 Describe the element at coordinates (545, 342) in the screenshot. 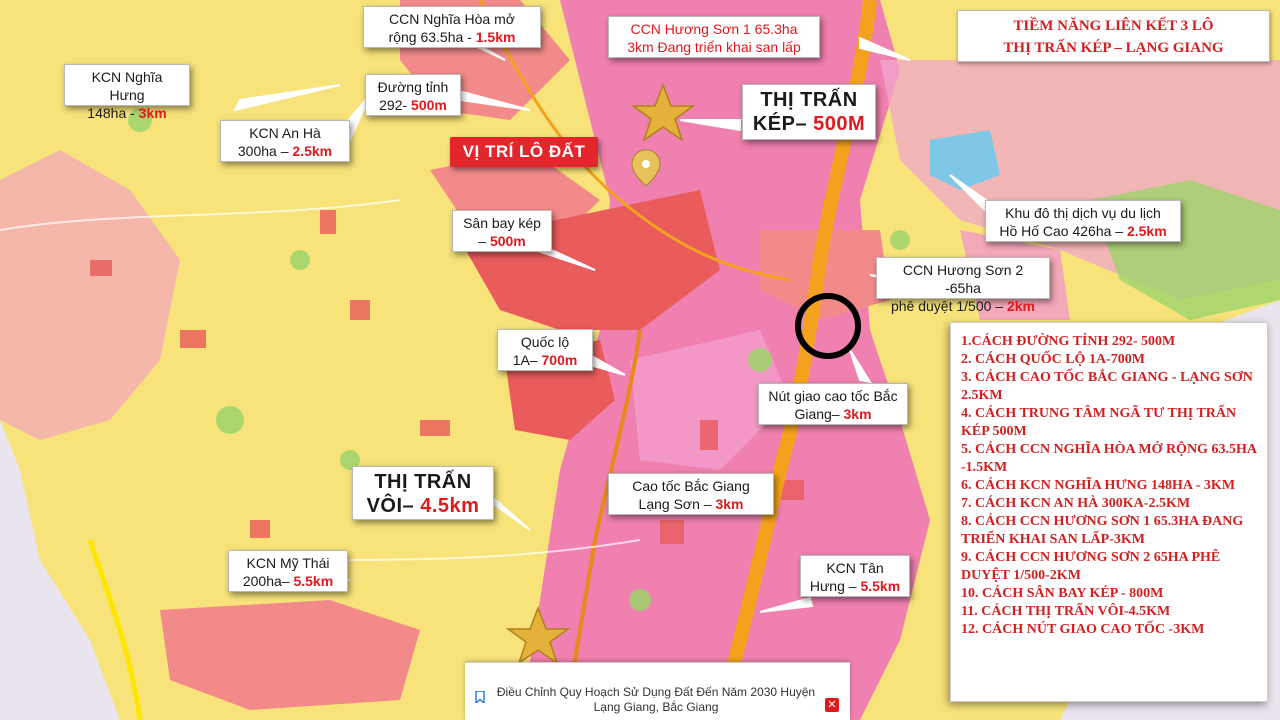

I see `callout-text: Quốc lộ` at that location.